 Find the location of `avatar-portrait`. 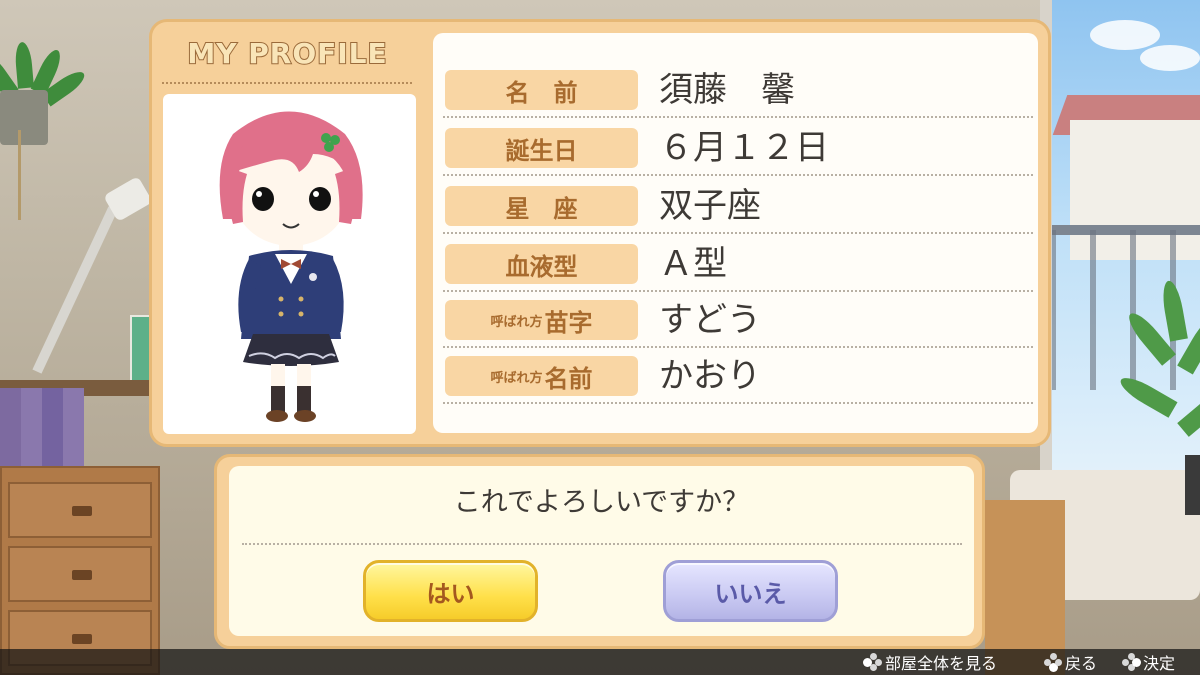

avatar-portrait is located at coordinates (289, 264).